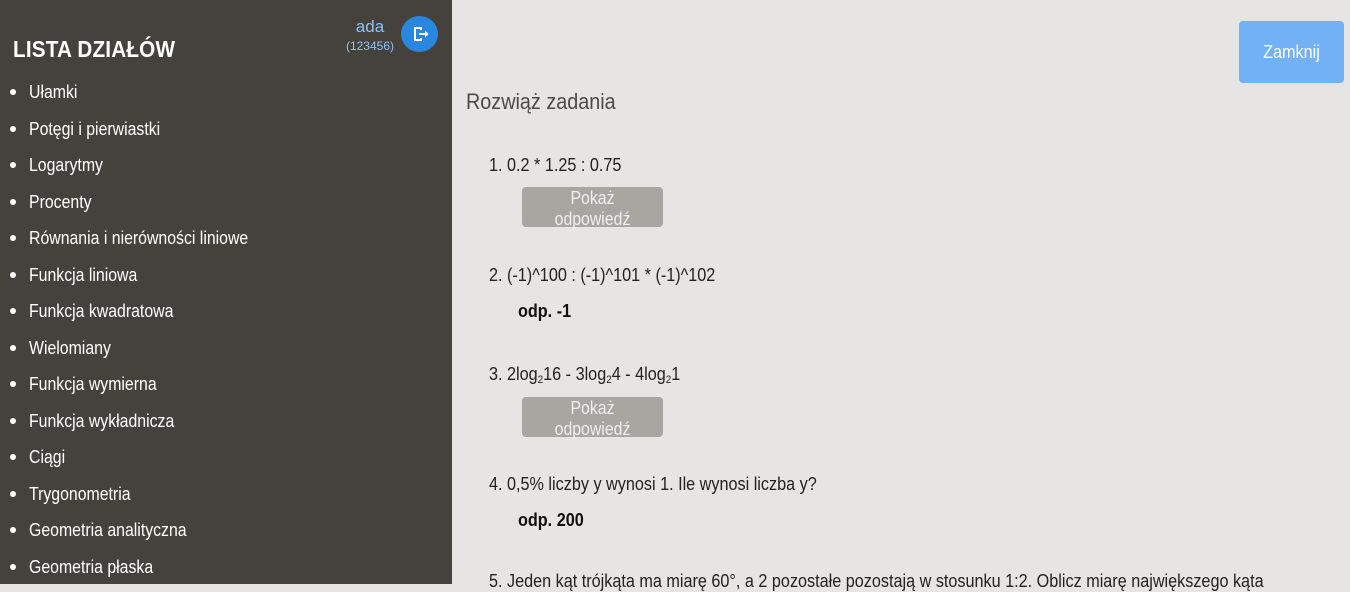  Describe the element at coordinates (95, 128) in the screenshot. I see `section-item-label: Potęgi i pierwiastki` at that location.